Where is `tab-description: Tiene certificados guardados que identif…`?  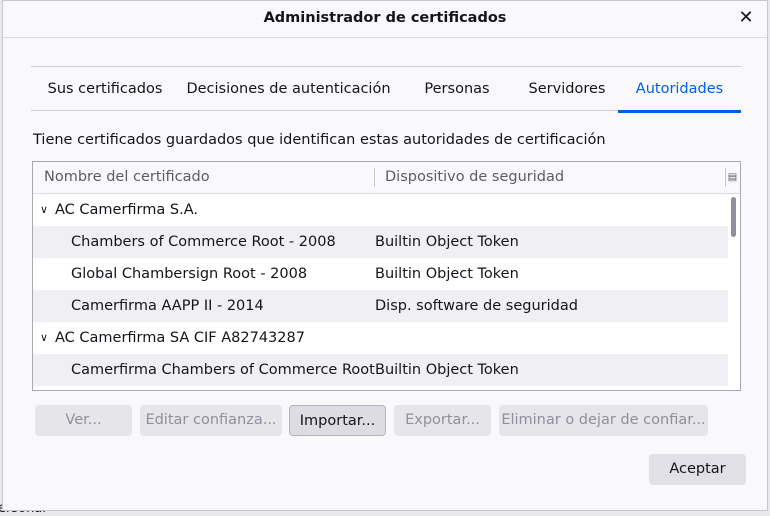
tab-description: Tiene certificados guardados que identif… is located at coordinates (319, 140).